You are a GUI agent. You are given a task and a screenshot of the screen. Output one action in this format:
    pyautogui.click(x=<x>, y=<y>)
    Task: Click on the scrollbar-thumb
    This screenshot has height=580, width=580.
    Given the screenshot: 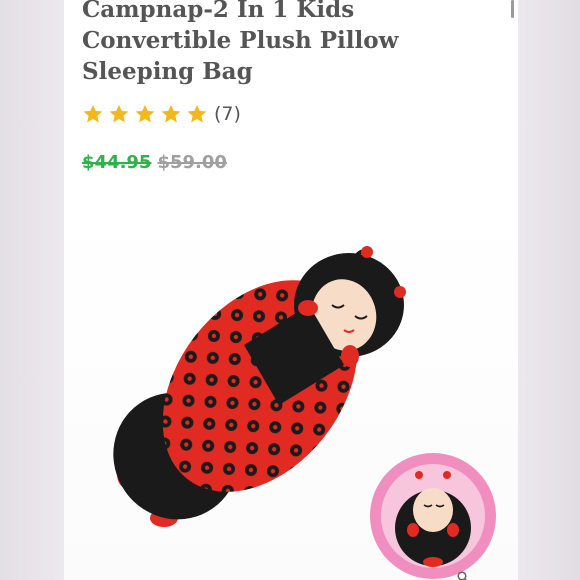 What is the action you would take?
    pyautogui.click(x=512, y=9)
    